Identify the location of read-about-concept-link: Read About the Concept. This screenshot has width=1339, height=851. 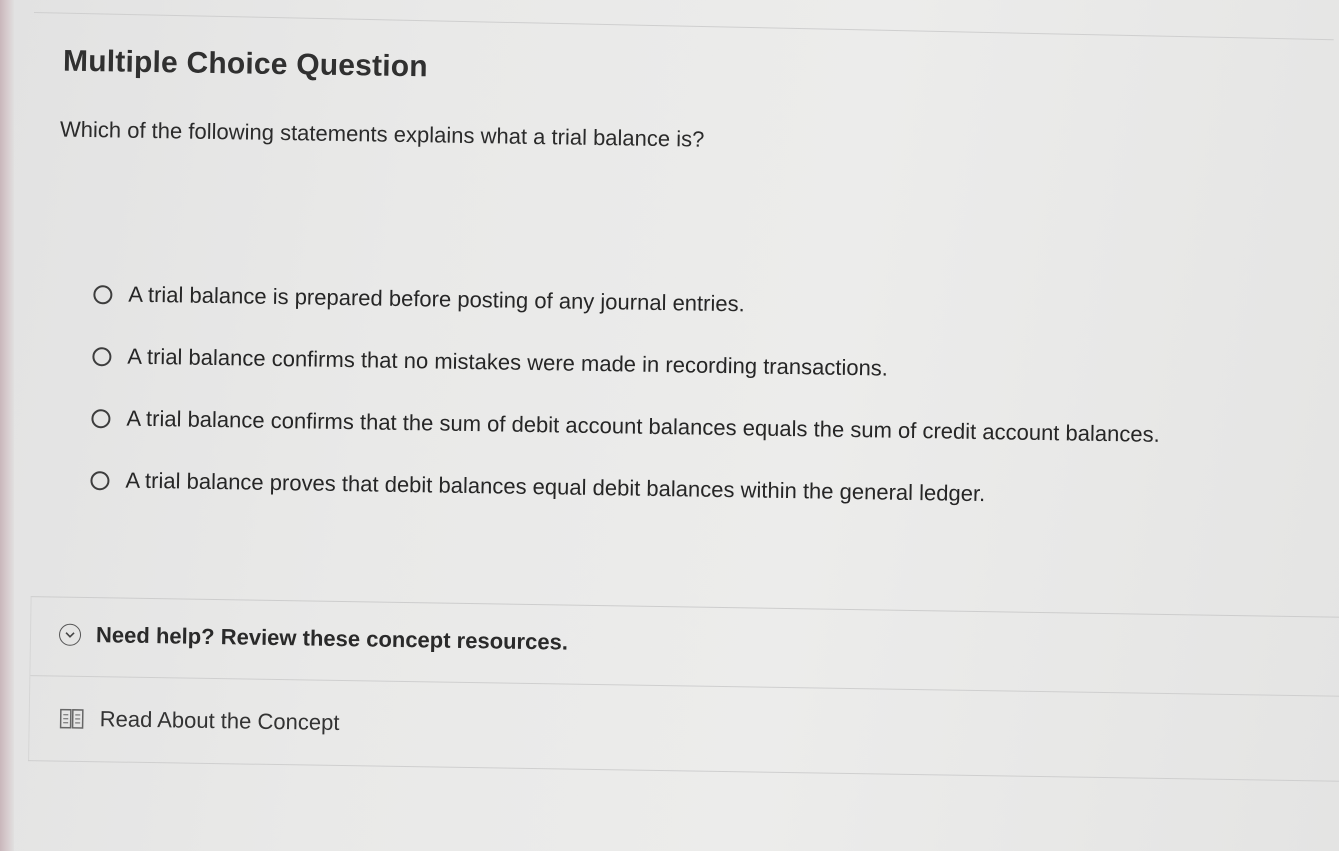
(199, 721).